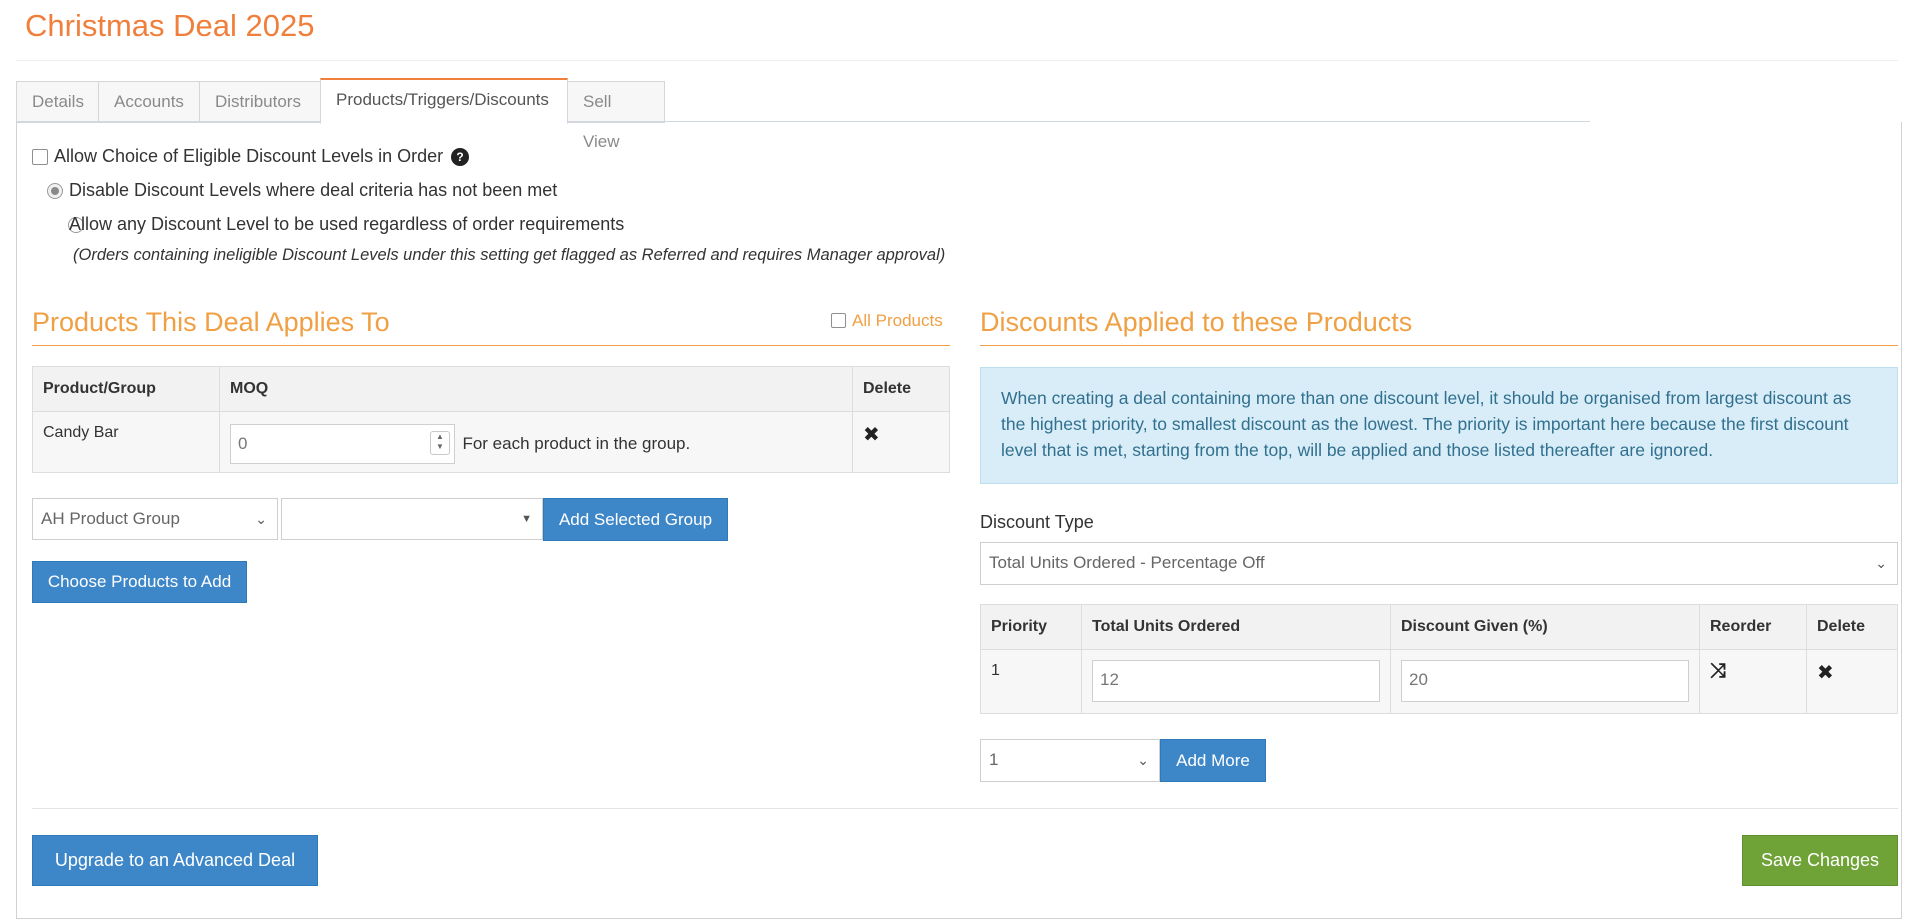  I want to click on reorder-cell: ⤨, so click(1753, 681).